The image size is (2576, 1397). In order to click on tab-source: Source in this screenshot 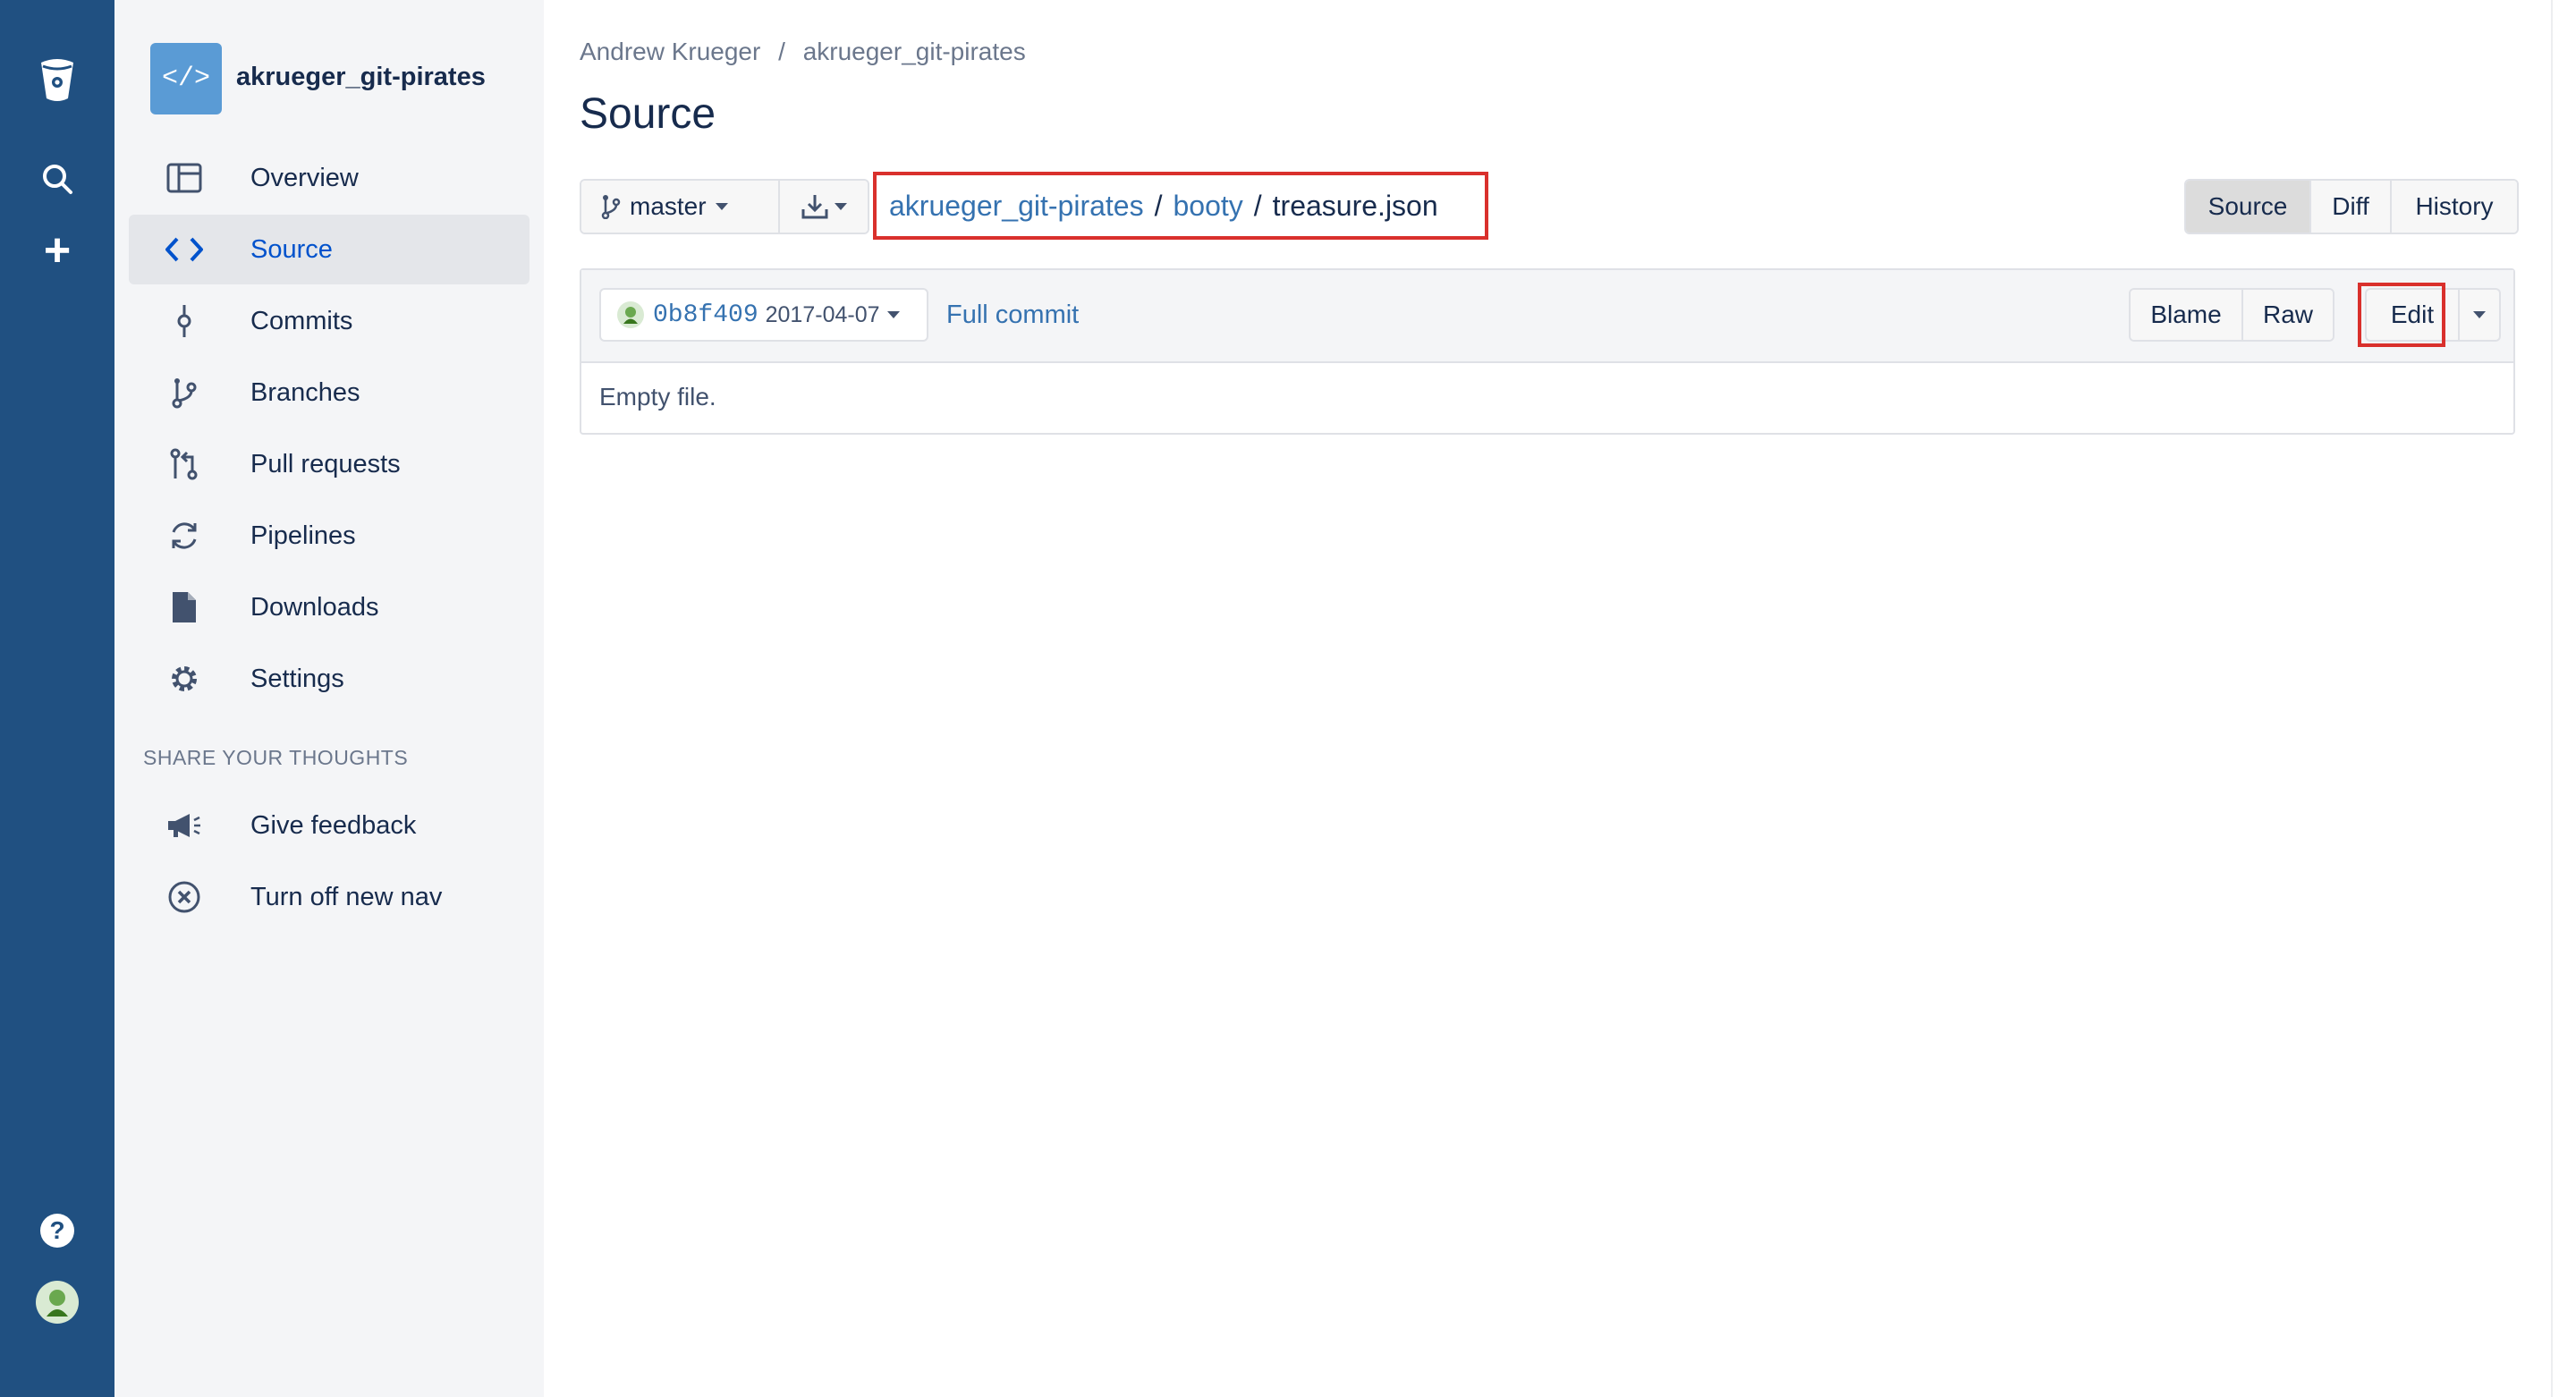, I will do `click(2248, 207)`.